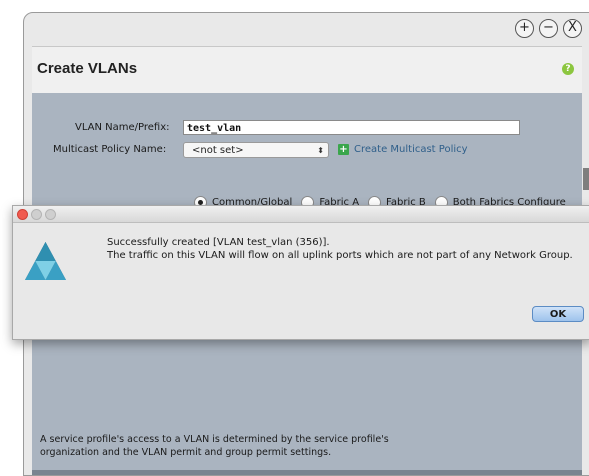 Image resolution: width=589 pixels, height=476 pixels. Describe the element at coordinates (524, 28) in the screenshot. I see `maximize-button: +` at that location.